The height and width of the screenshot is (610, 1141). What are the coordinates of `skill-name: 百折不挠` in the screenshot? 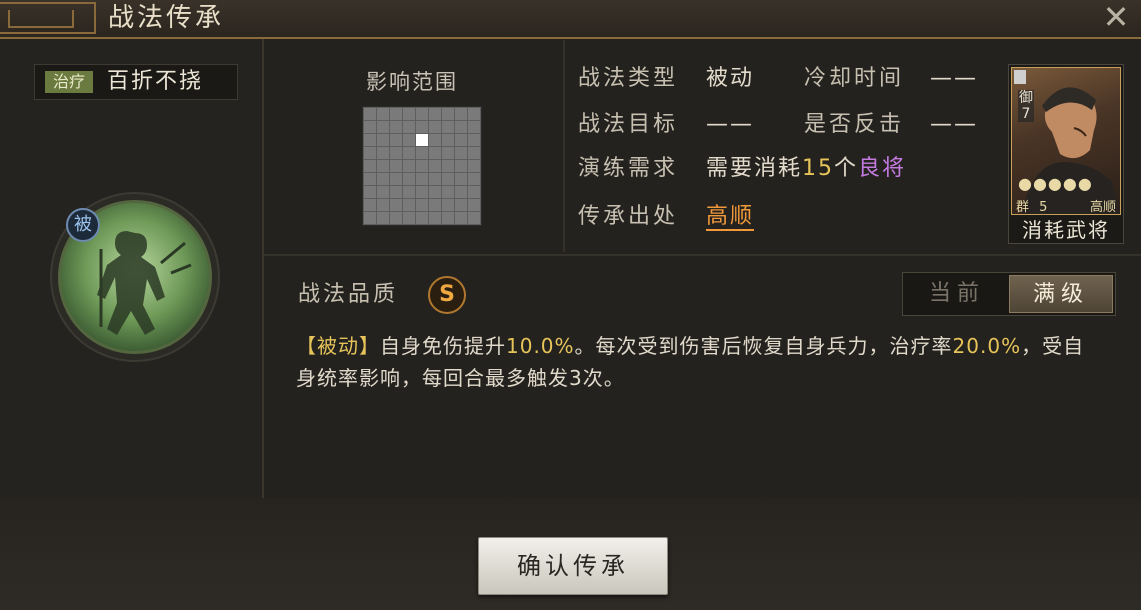 It's located at (155, 81).